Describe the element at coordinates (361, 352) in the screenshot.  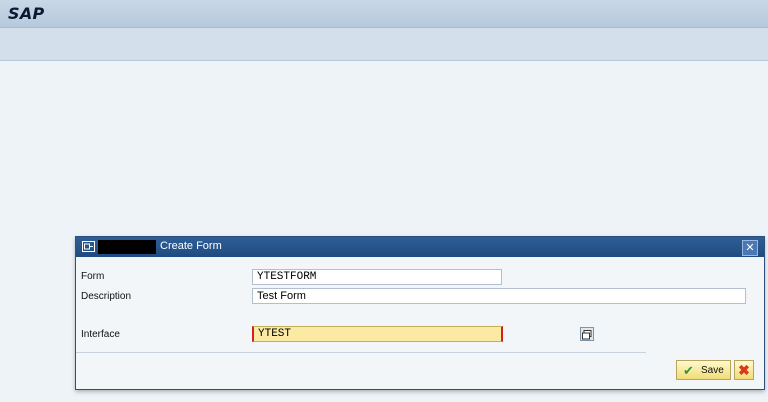
I see `separator-line` at that location.